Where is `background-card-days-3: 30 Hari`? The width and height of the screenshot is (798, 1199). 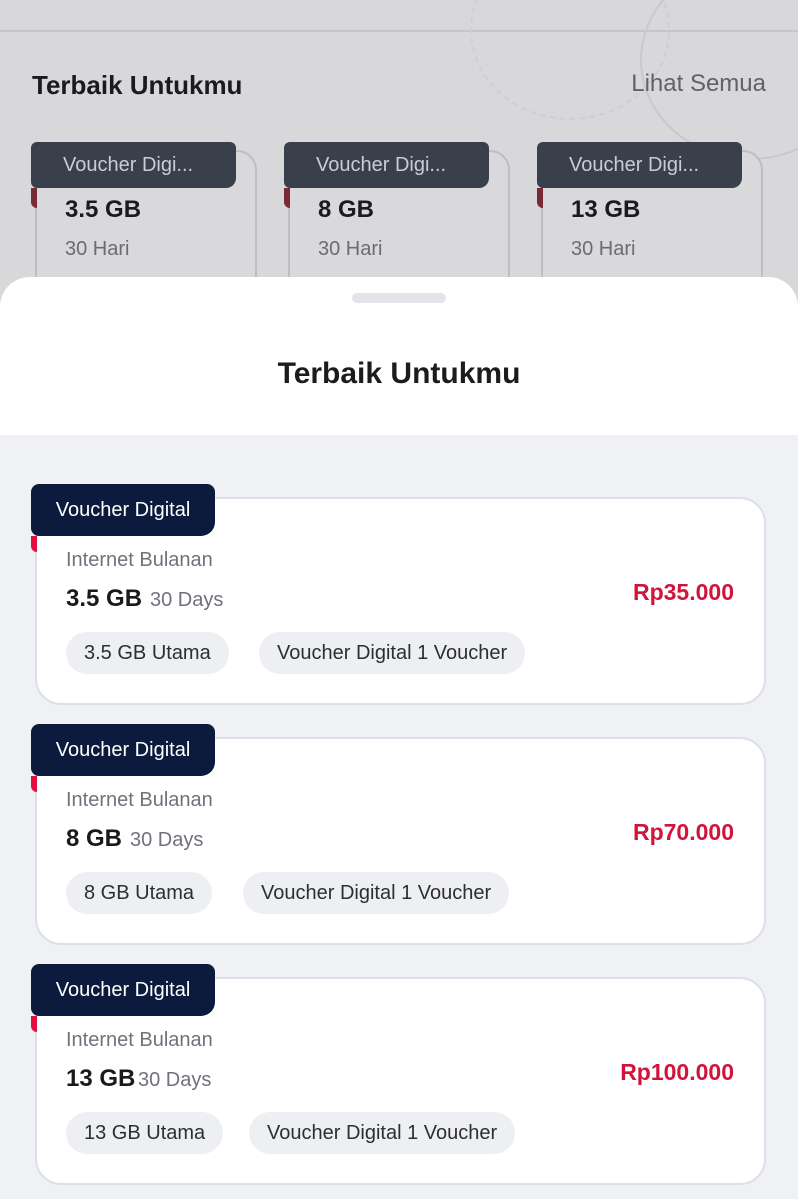
background-card-days-3: 30 Hari is located at coordinates (603, 249).